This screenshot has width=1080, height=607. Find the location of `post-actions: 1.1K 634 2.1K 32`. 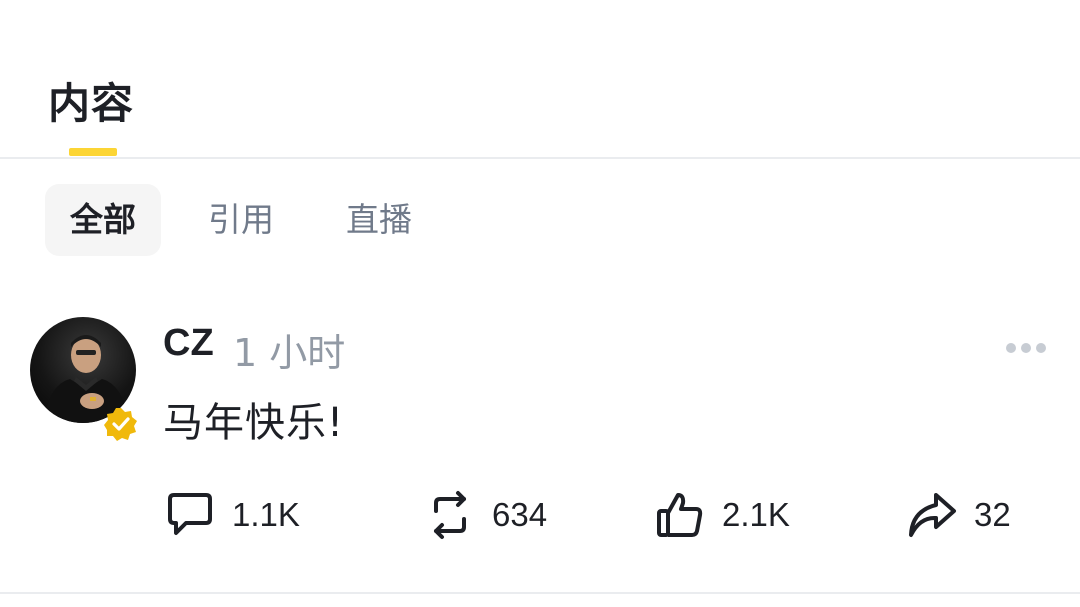

post-actions: 1.1K 634 2.1K 32 is located at coordinates (540, 515).